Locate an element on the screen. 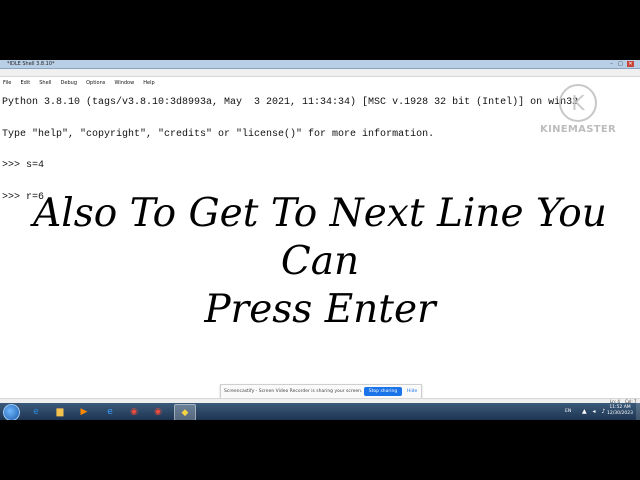 This screenshot has width=640, height=480. start-button is located at coordinates (11, 412).